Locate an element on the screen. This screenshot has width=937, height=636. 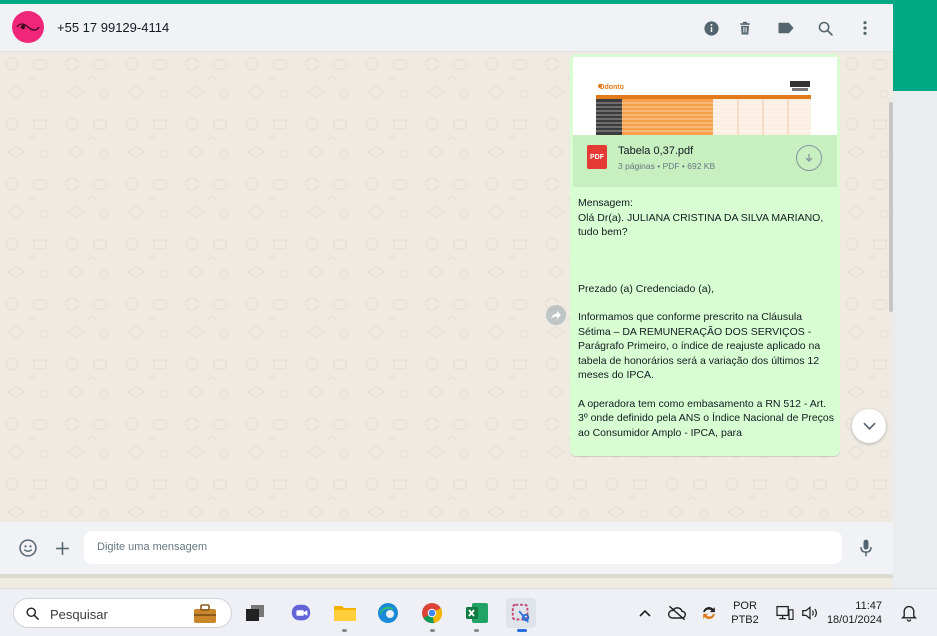
notification-bell-icon is located at coordinates (909, 613).